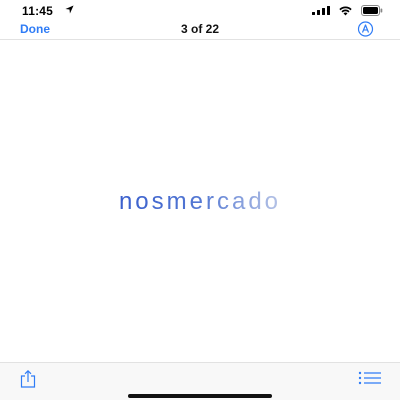 This screenshot has height=400, width=400. Describe the element at coordinates (372, 10) in the screenshot. I see `battery-icon` at that location.